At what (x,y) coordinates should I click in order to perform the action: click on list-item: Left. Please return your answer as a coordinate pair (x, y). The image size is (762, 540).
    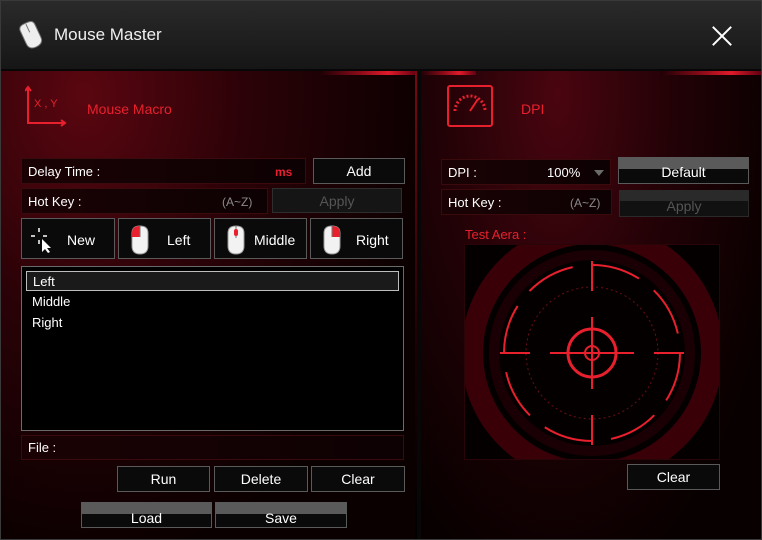
    Looking at the image, I should click on (212, 281).